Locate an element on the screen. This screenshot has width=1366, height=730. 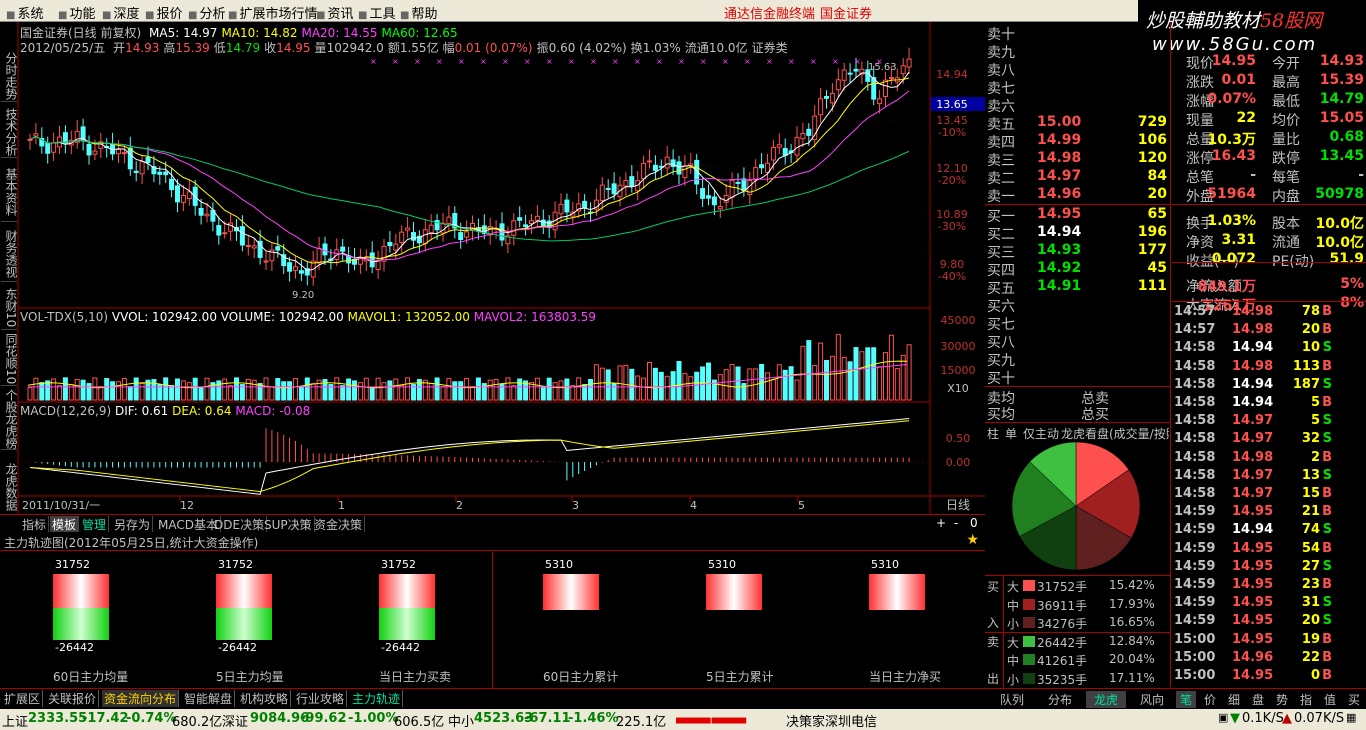
tick-row: 14:58 14.97 5 S is located at coordinates (1269, 422).